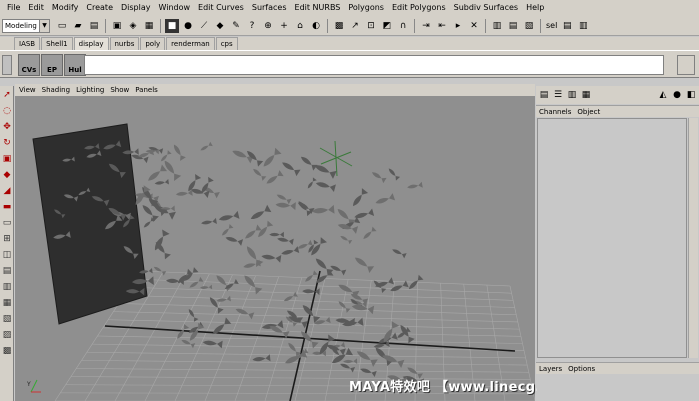  Describe the element at coordinates (122, 90) in the screenshot. I see `panel-menu-show: Show` at that location.